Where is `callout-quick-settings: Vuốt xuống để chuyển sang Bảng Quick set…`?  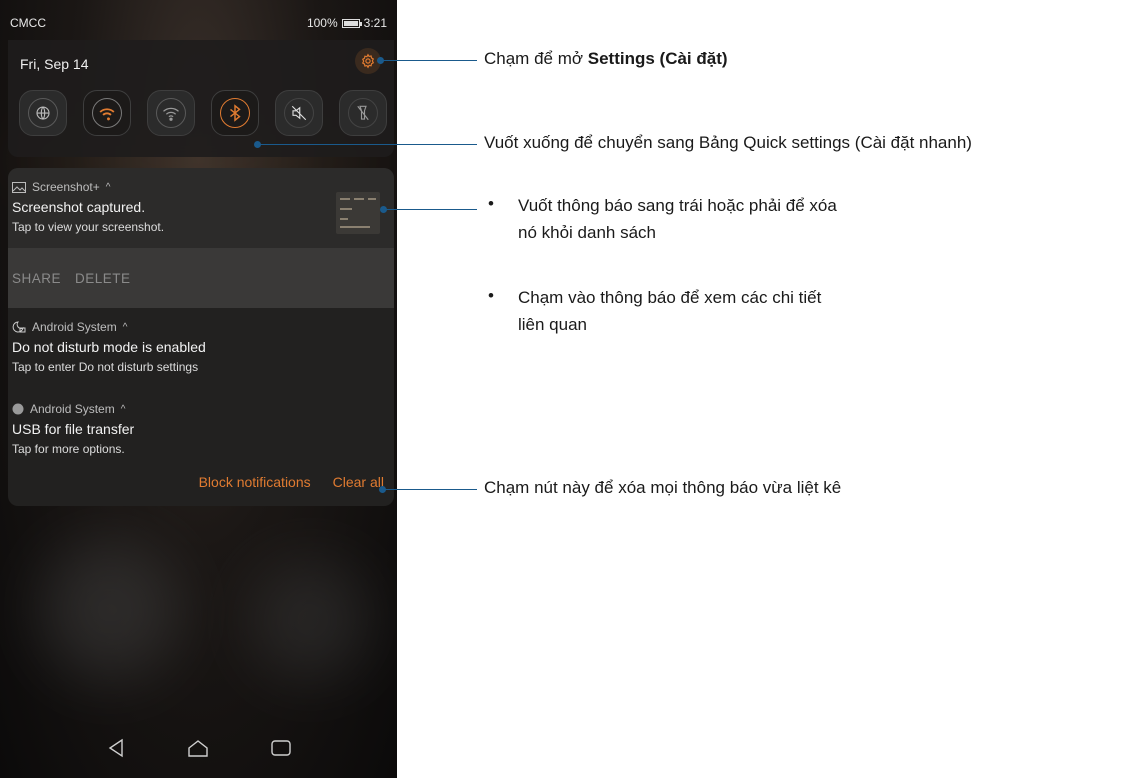 callout-quick-settings: Vuốt xuống để chuyển sang Bảng Quick set… is located at coordinates (728, 142).